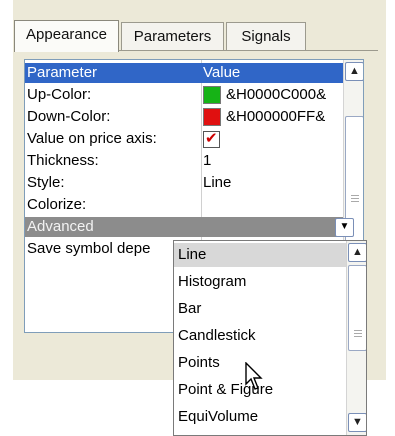 This screenshot has width=395, height=436. What do you see at coordinates (184, 227) in the screenshot?
I see `row-advanced: Advanced` at bounding box center [184, 227].